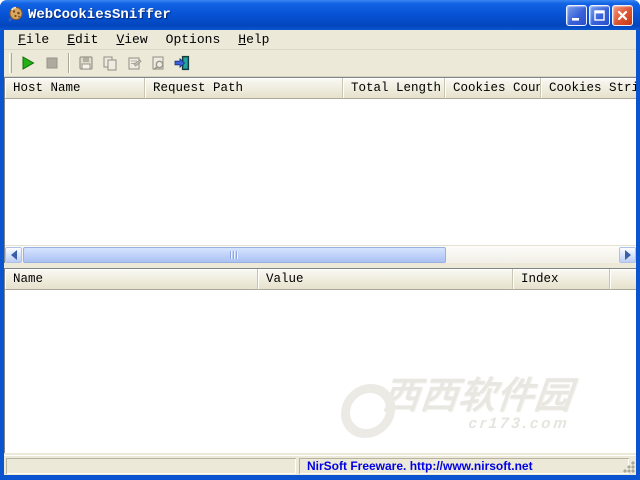 The width and height of the screenshot is (640, 480). Describe the element at coordinates (320, 40) in the screenshot. I see `menu-bar: File Edit View Options Help` at that location.